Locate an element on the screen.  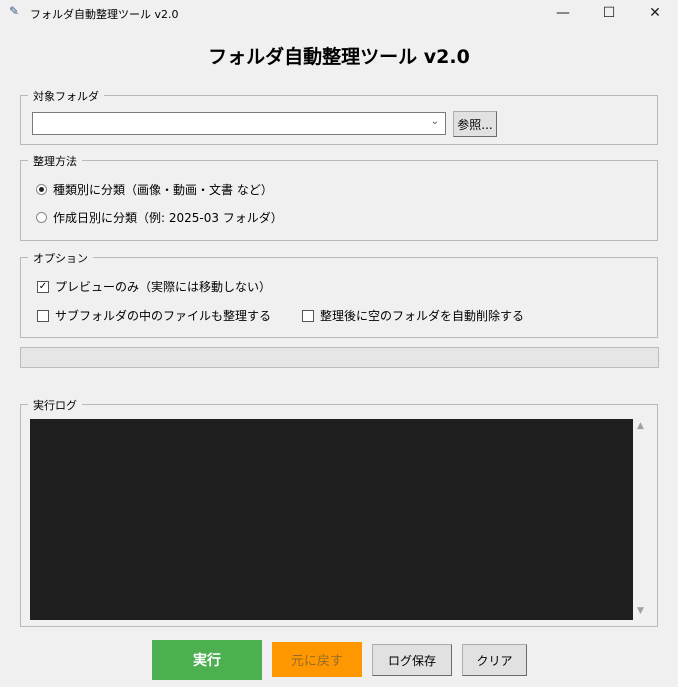
radio-label: 作成日別に分類（例: 2025-03 フォルダ） is located at coordinates (168, 218).